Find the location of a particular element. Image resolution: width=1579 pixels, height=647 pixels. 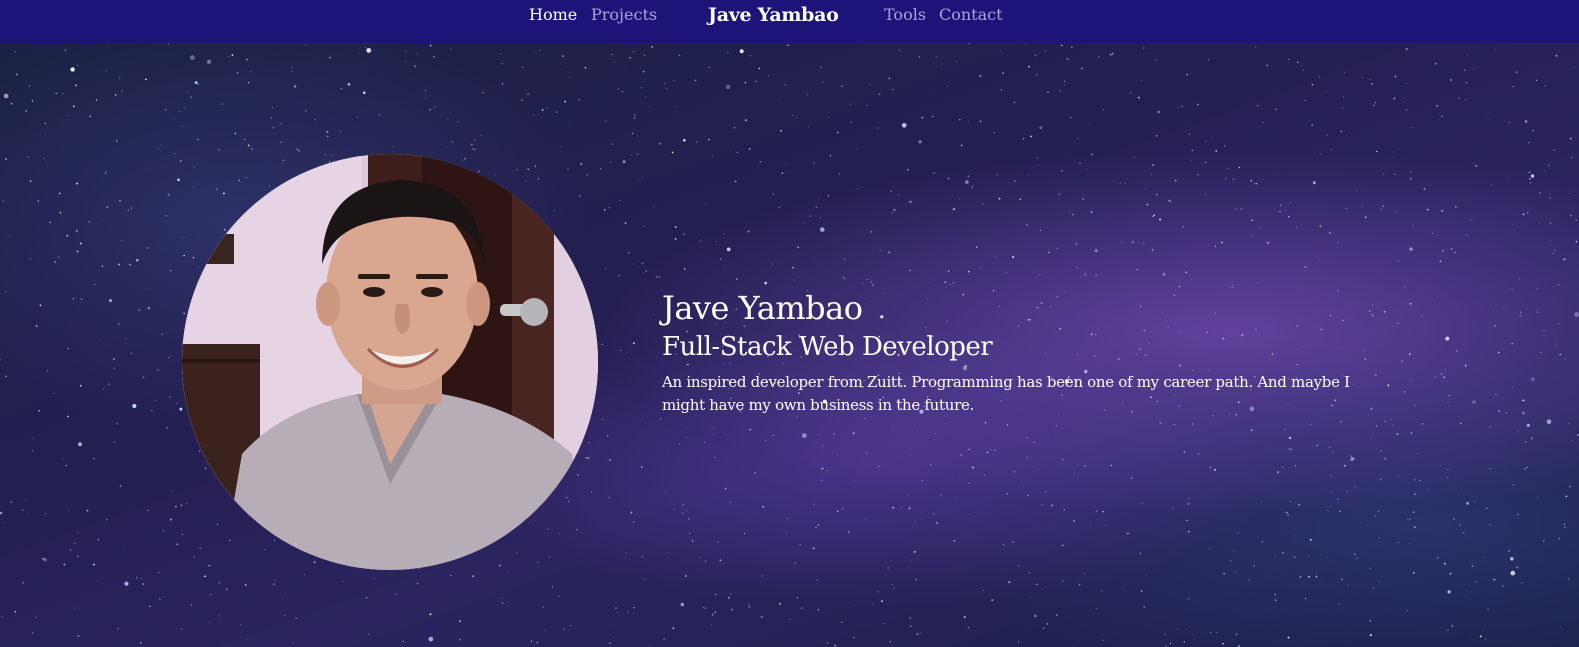

nav-link-projects: Projects is located at coordinates (624, 15).